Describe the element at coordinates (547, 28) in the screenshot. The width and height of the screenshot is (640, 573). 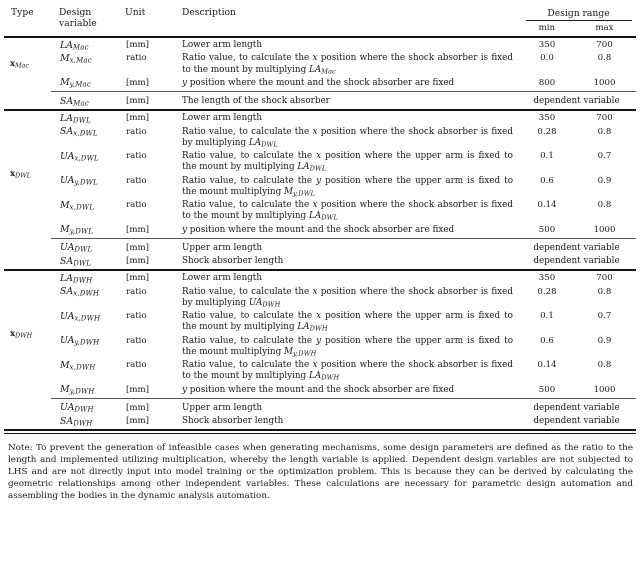
I see `header-min: min` at that location.